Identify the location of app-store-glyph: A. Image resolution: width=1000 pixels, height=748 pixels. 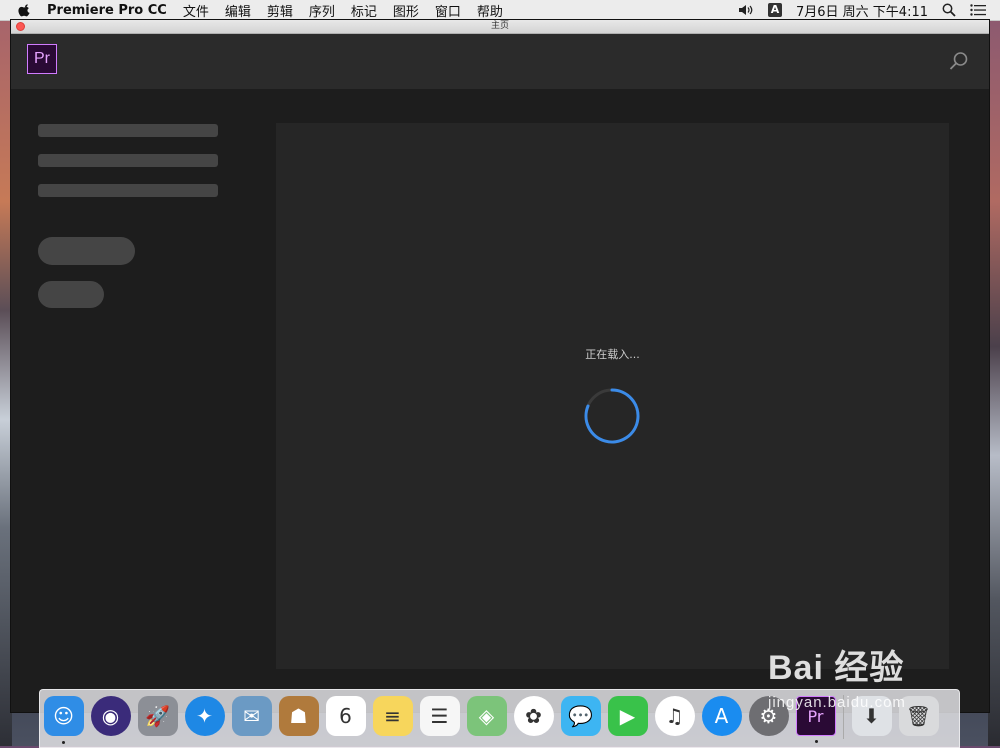
(721, 716).